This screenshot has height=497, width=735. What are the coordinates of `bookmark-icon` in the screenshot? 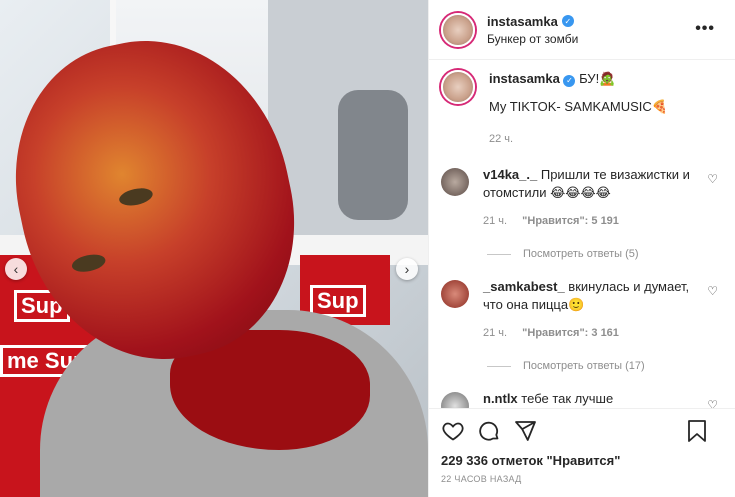 It's located at (697, 431).